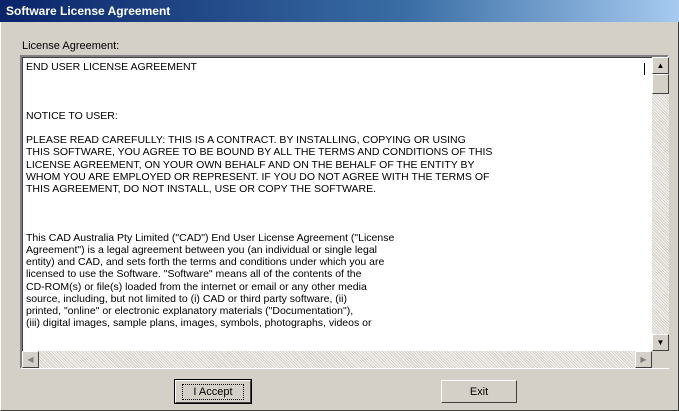 This screenshot has width=679, height=411. I want to click on exit-button: Exit, so click(479, 391).